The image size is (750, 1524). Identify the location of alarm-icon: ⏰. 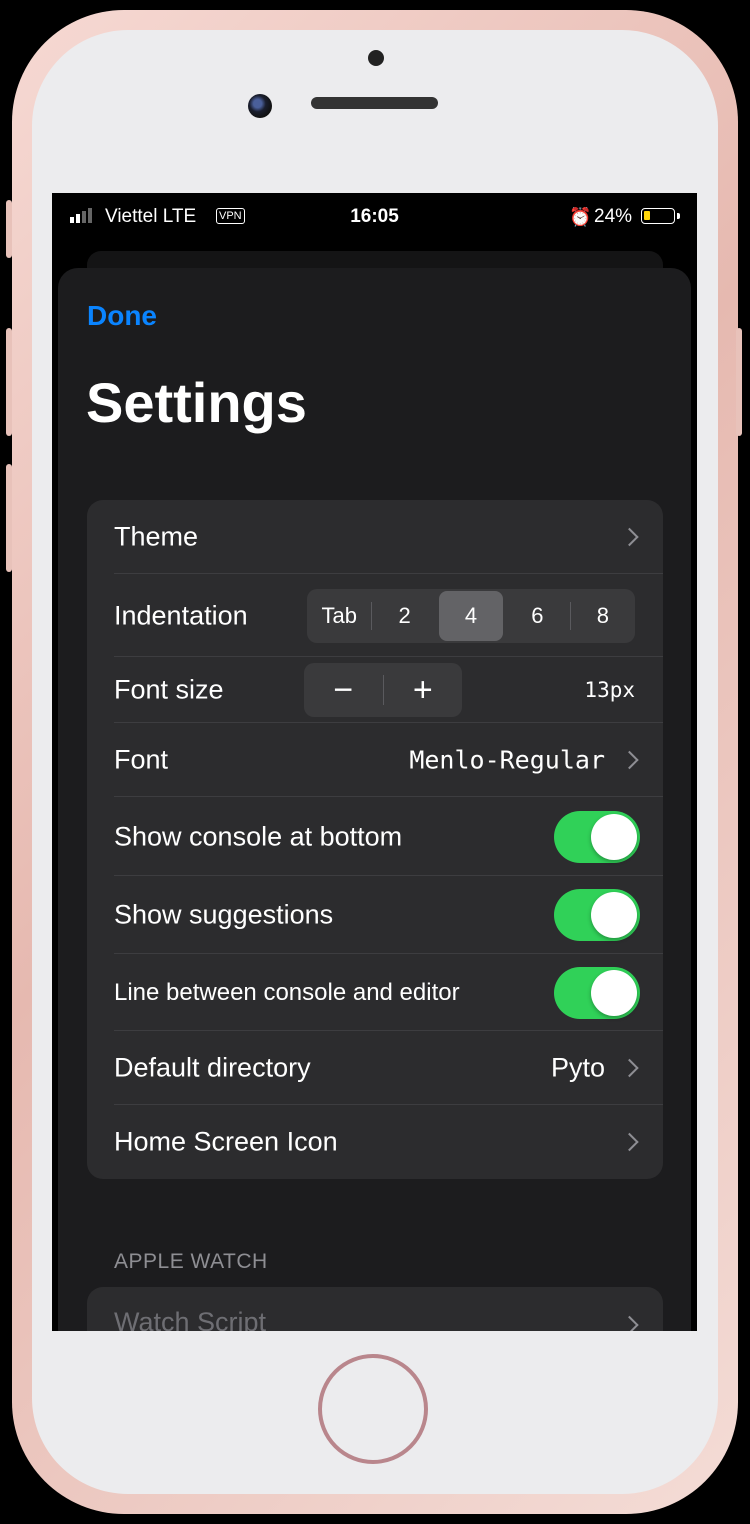
(580, 217).